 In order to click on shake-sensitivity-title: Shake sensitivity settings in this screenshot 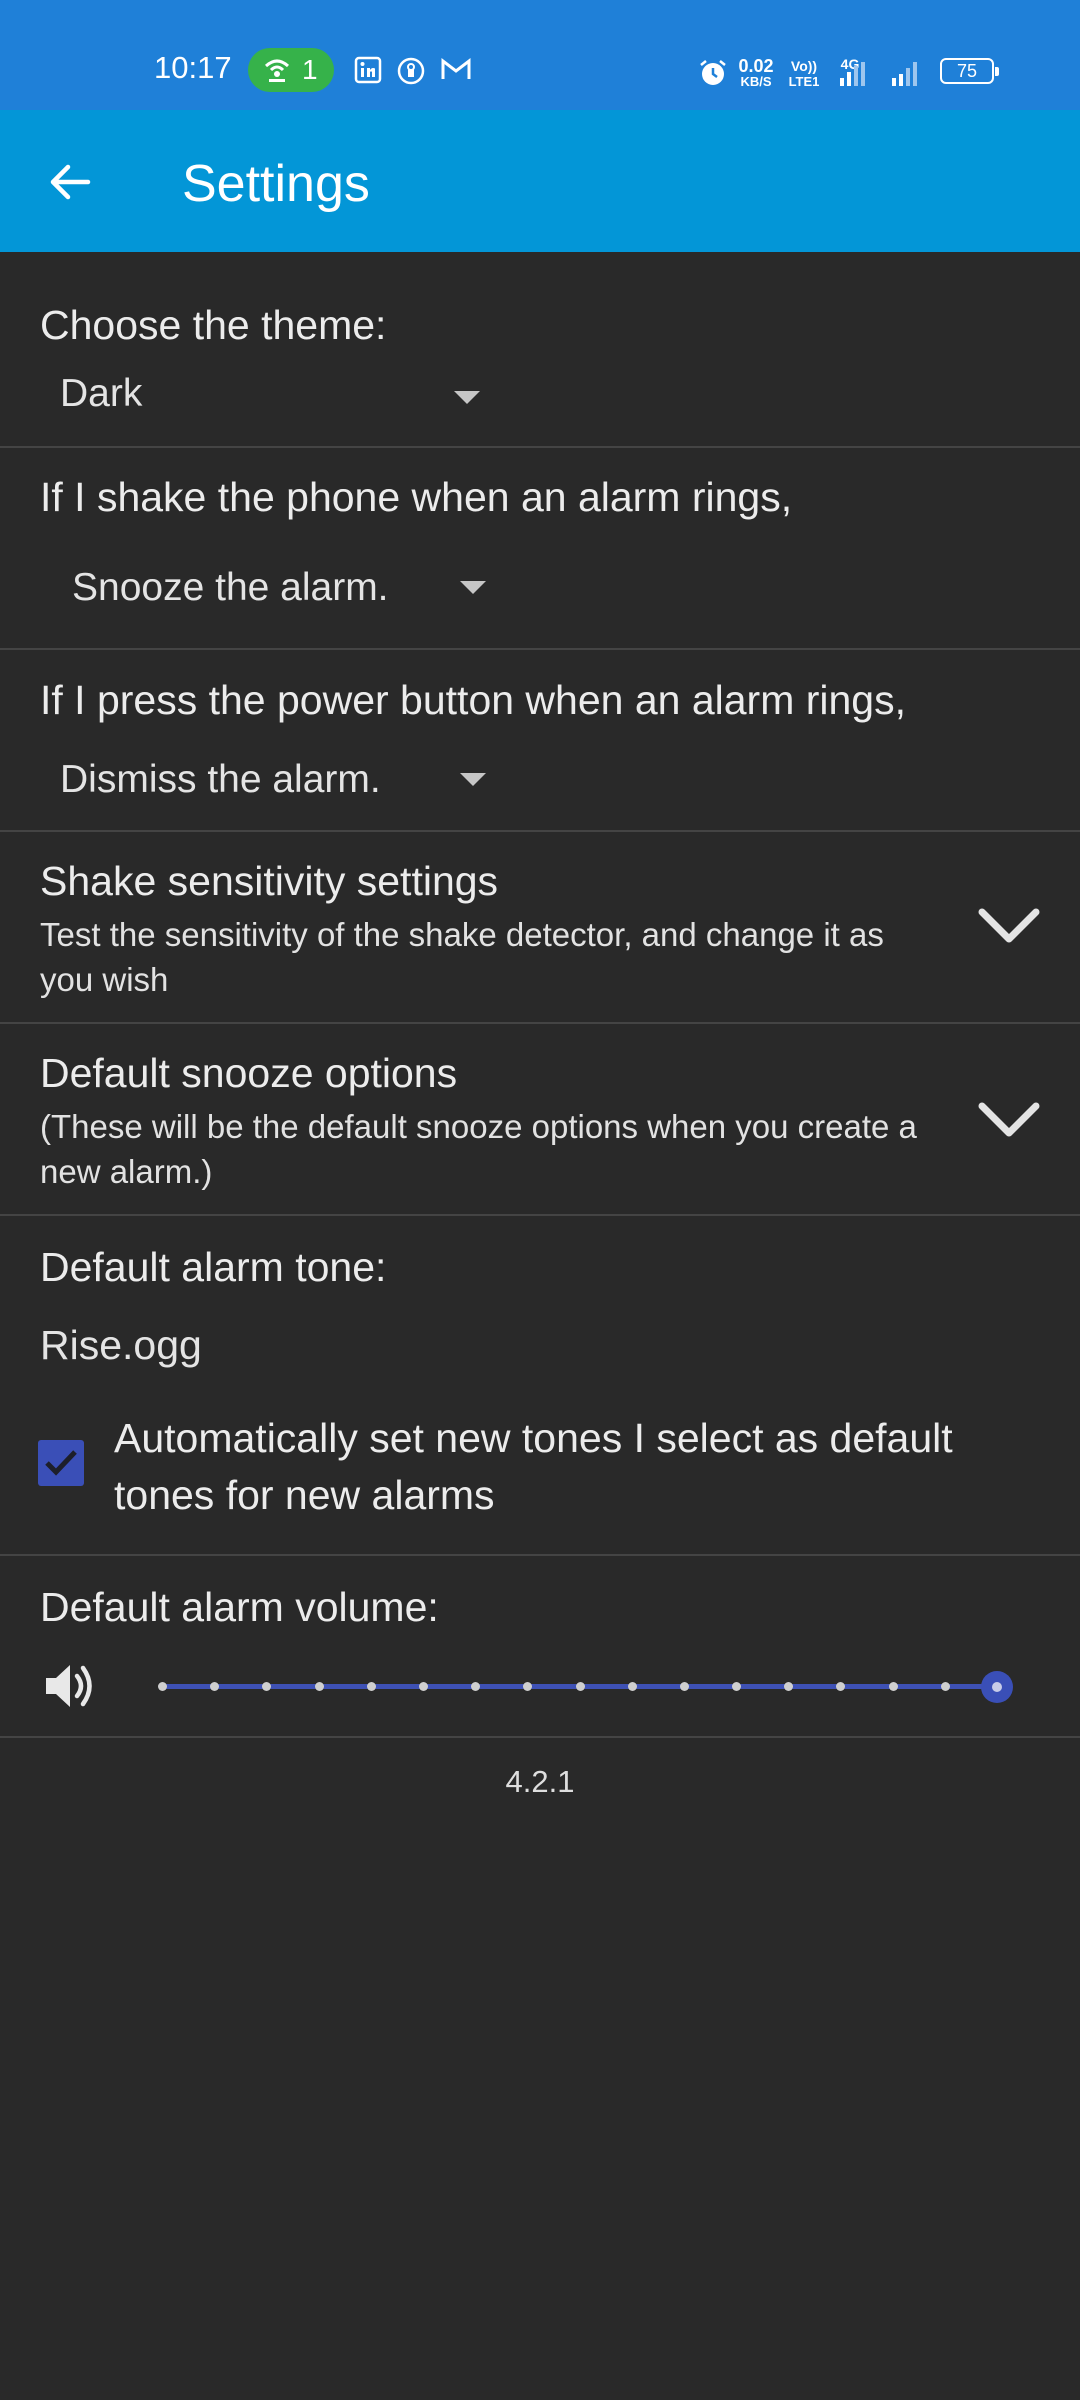, I will do `click(269, 881)`.